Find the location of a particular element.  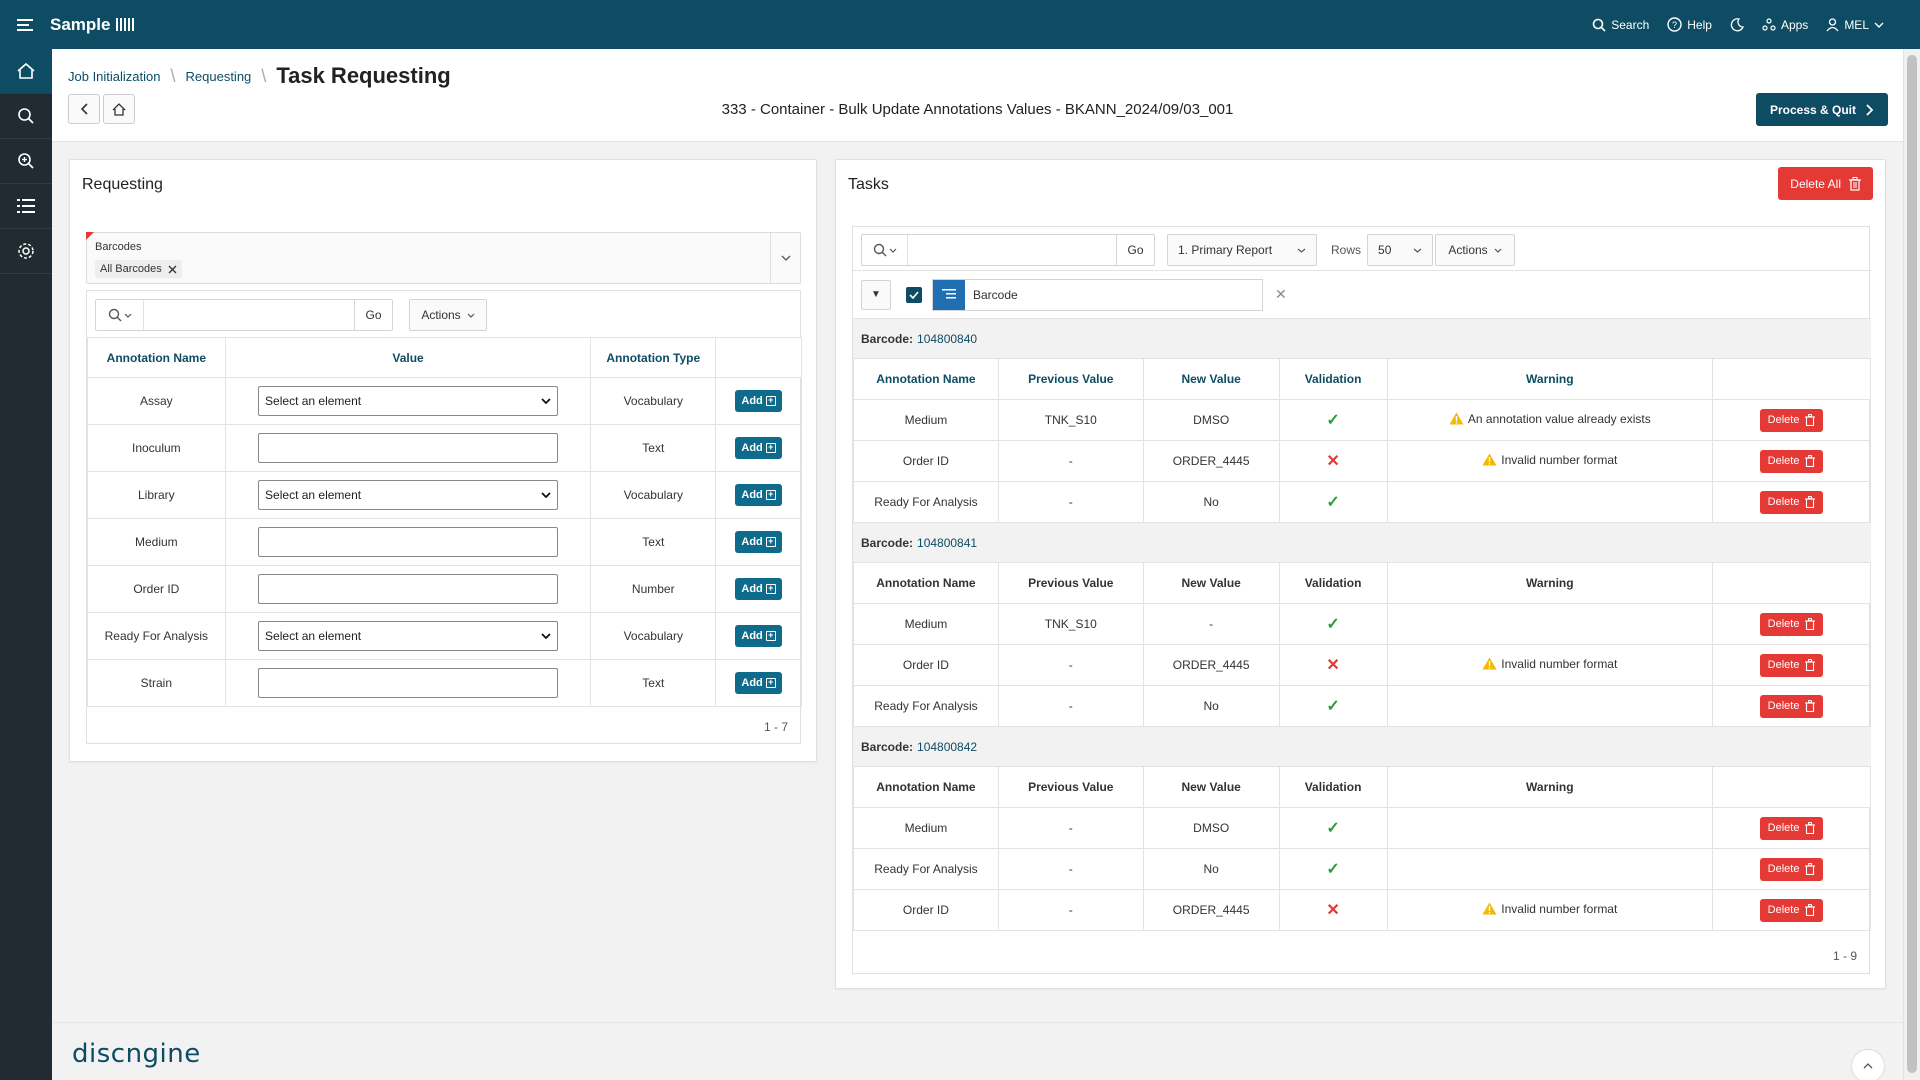

app-brand: Sample is located at coordinates (92, 25).